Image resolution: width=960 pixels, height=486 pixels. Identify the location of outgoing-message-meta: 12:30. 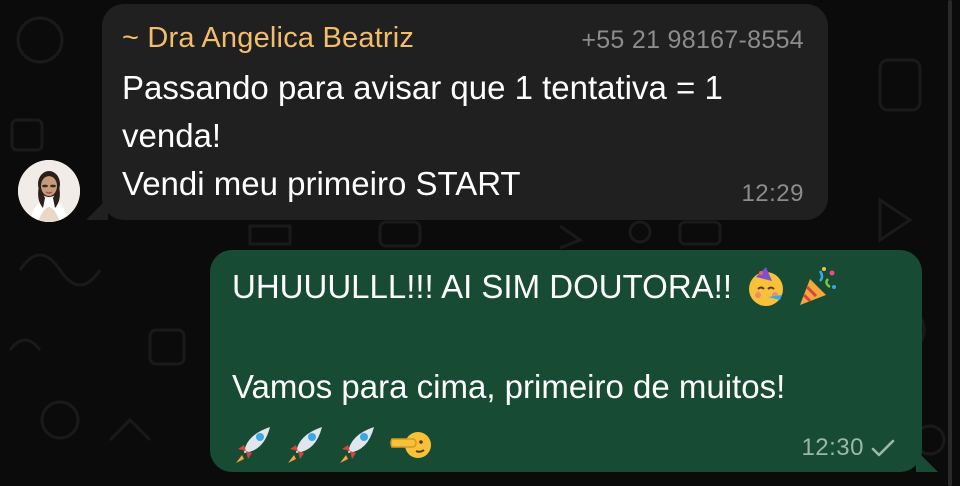
(848, 448).